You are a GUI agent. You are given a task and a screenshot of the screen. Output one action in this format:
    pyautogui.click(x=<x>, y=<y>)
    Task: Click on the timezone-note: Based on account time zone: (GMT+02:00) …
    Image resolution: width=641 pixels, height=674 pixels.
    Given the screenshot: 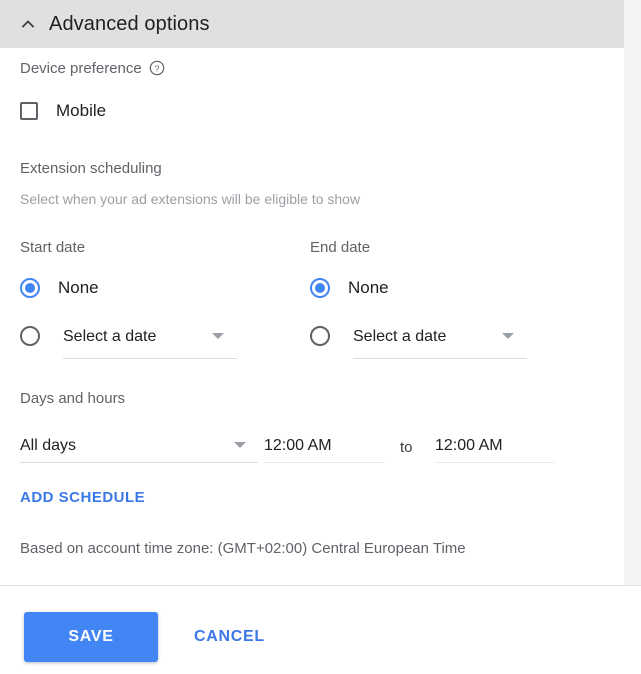 What is the action you would take?
    pyautogui.click(x=243, y=548)
    